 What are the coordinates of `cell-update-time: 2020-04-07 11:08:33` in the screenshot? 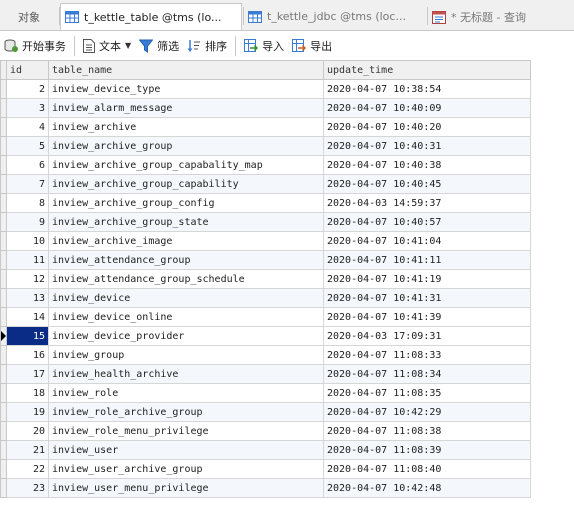 It's located at (427, 355).